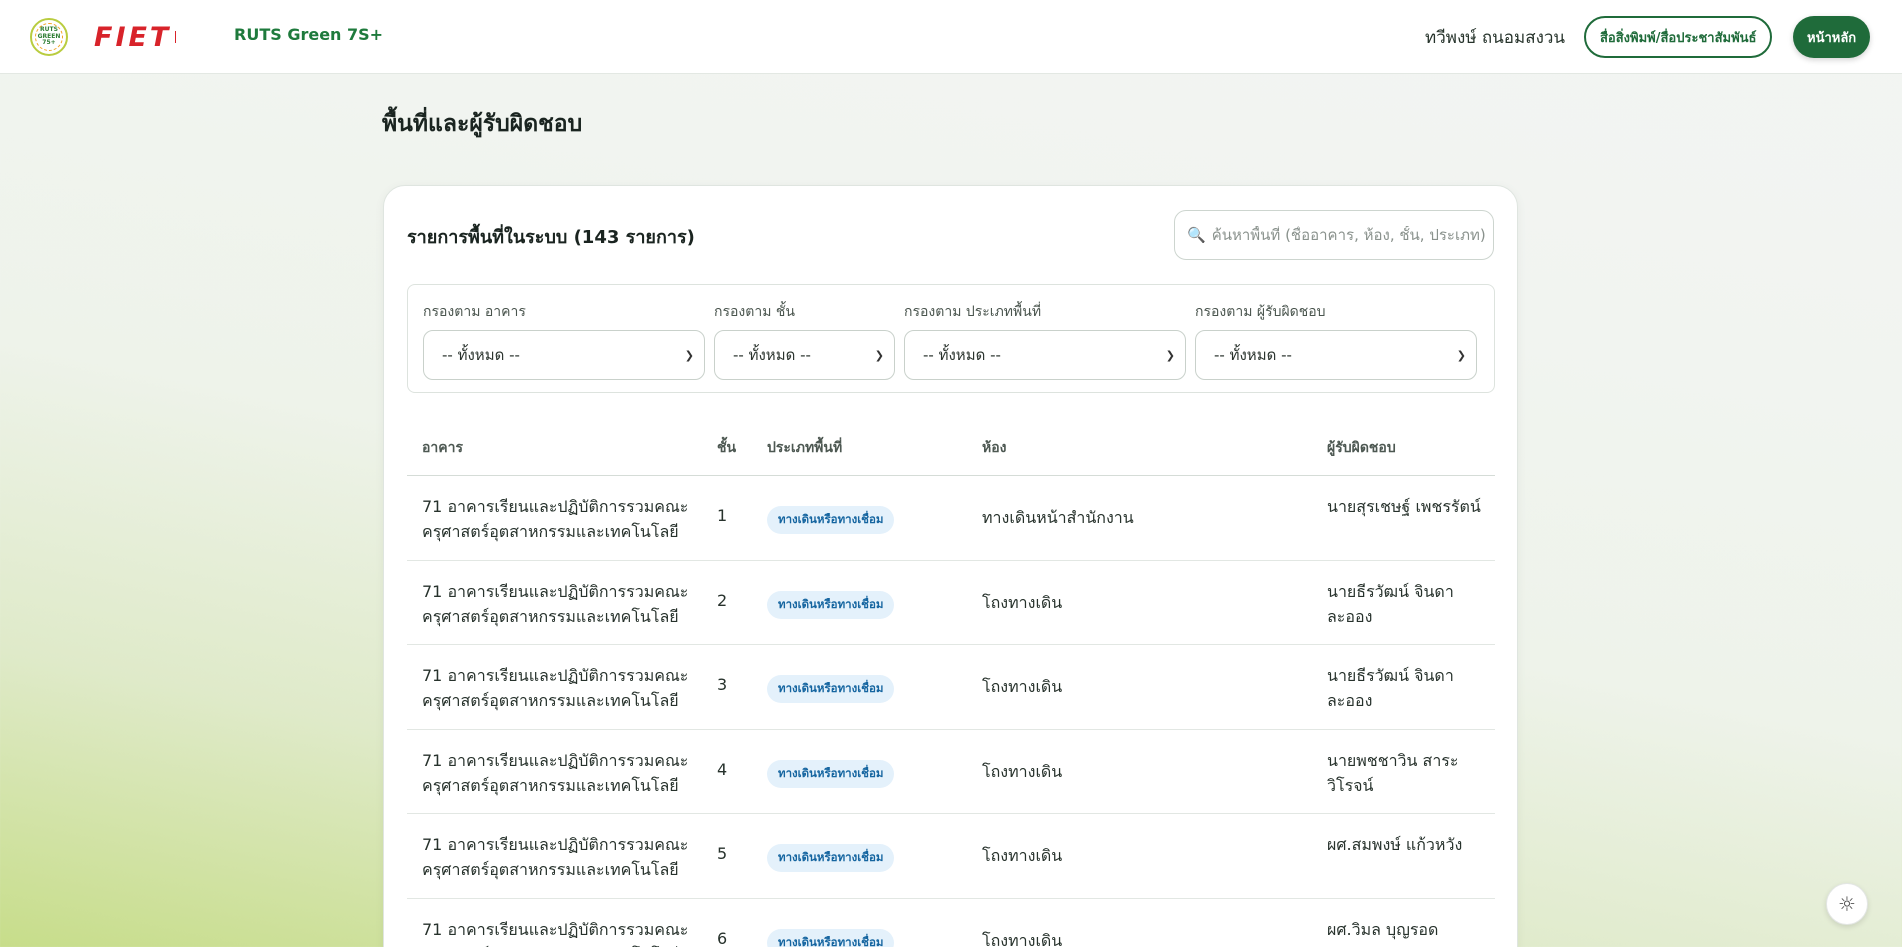 This screenshot has height=947, width=1902. What do you see at coordinates (722, 600) in the screenshot?
I see `cell-floor: 2` at bounding box center [722, 600].